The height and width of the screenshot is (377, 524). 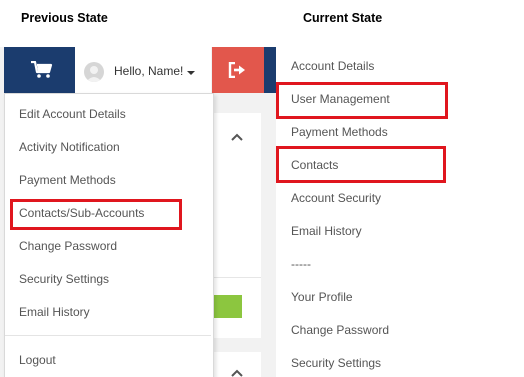 What do you see at coordinates (322, 297) in the screenshot?
I see `menu-item-your-profile: Your Profile` at bounding box center [322, 297].